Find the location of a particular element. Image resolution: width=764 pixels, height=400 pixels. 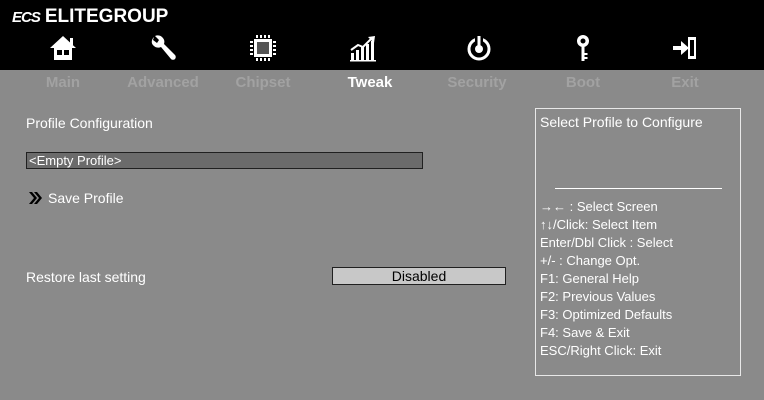

brand-name: ELITEGROUP is located at coordinates (106, 16).